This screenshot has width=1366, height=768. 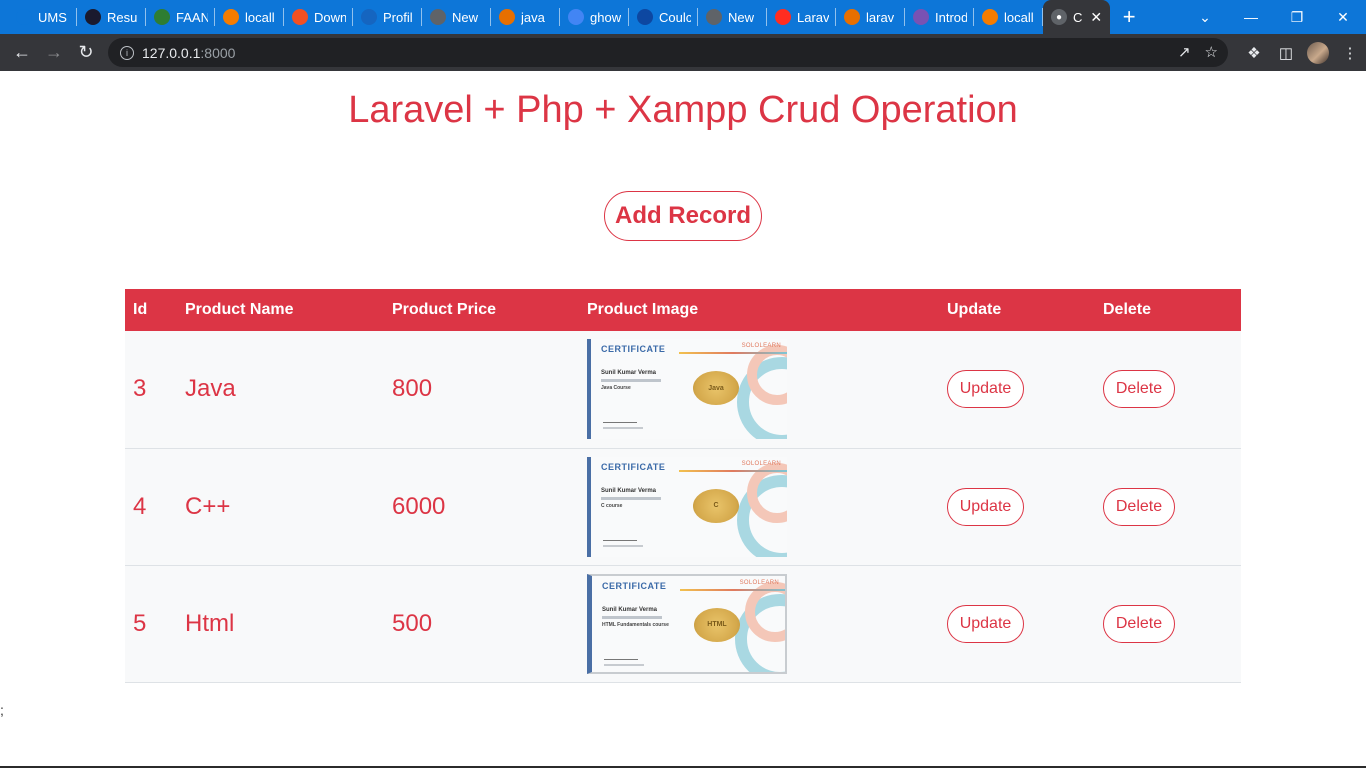 What do you see at coordinates (1205, 17) in the screenshot?
I see `tab-search-chevron-icon: ⌄` at bounding box center [1205, 17].